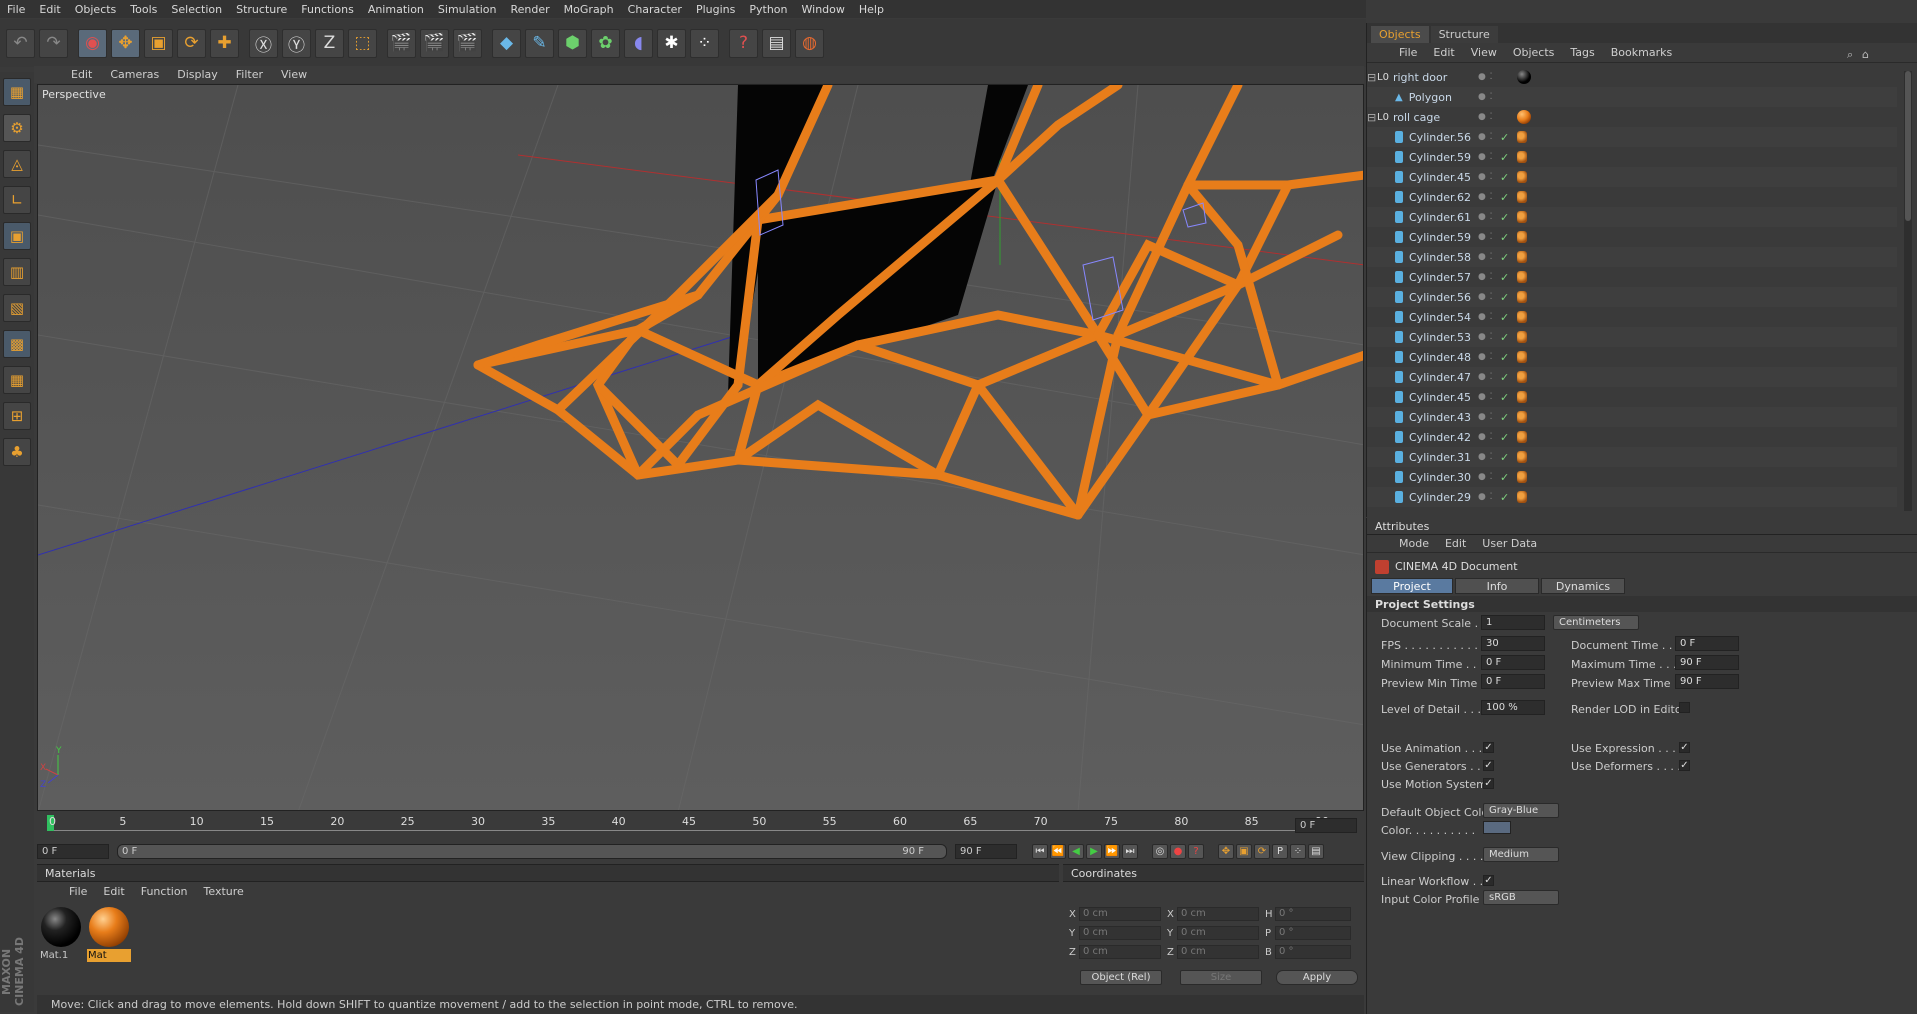  I want to click on minimum-time-field: 0 F, so click(1513, 662).